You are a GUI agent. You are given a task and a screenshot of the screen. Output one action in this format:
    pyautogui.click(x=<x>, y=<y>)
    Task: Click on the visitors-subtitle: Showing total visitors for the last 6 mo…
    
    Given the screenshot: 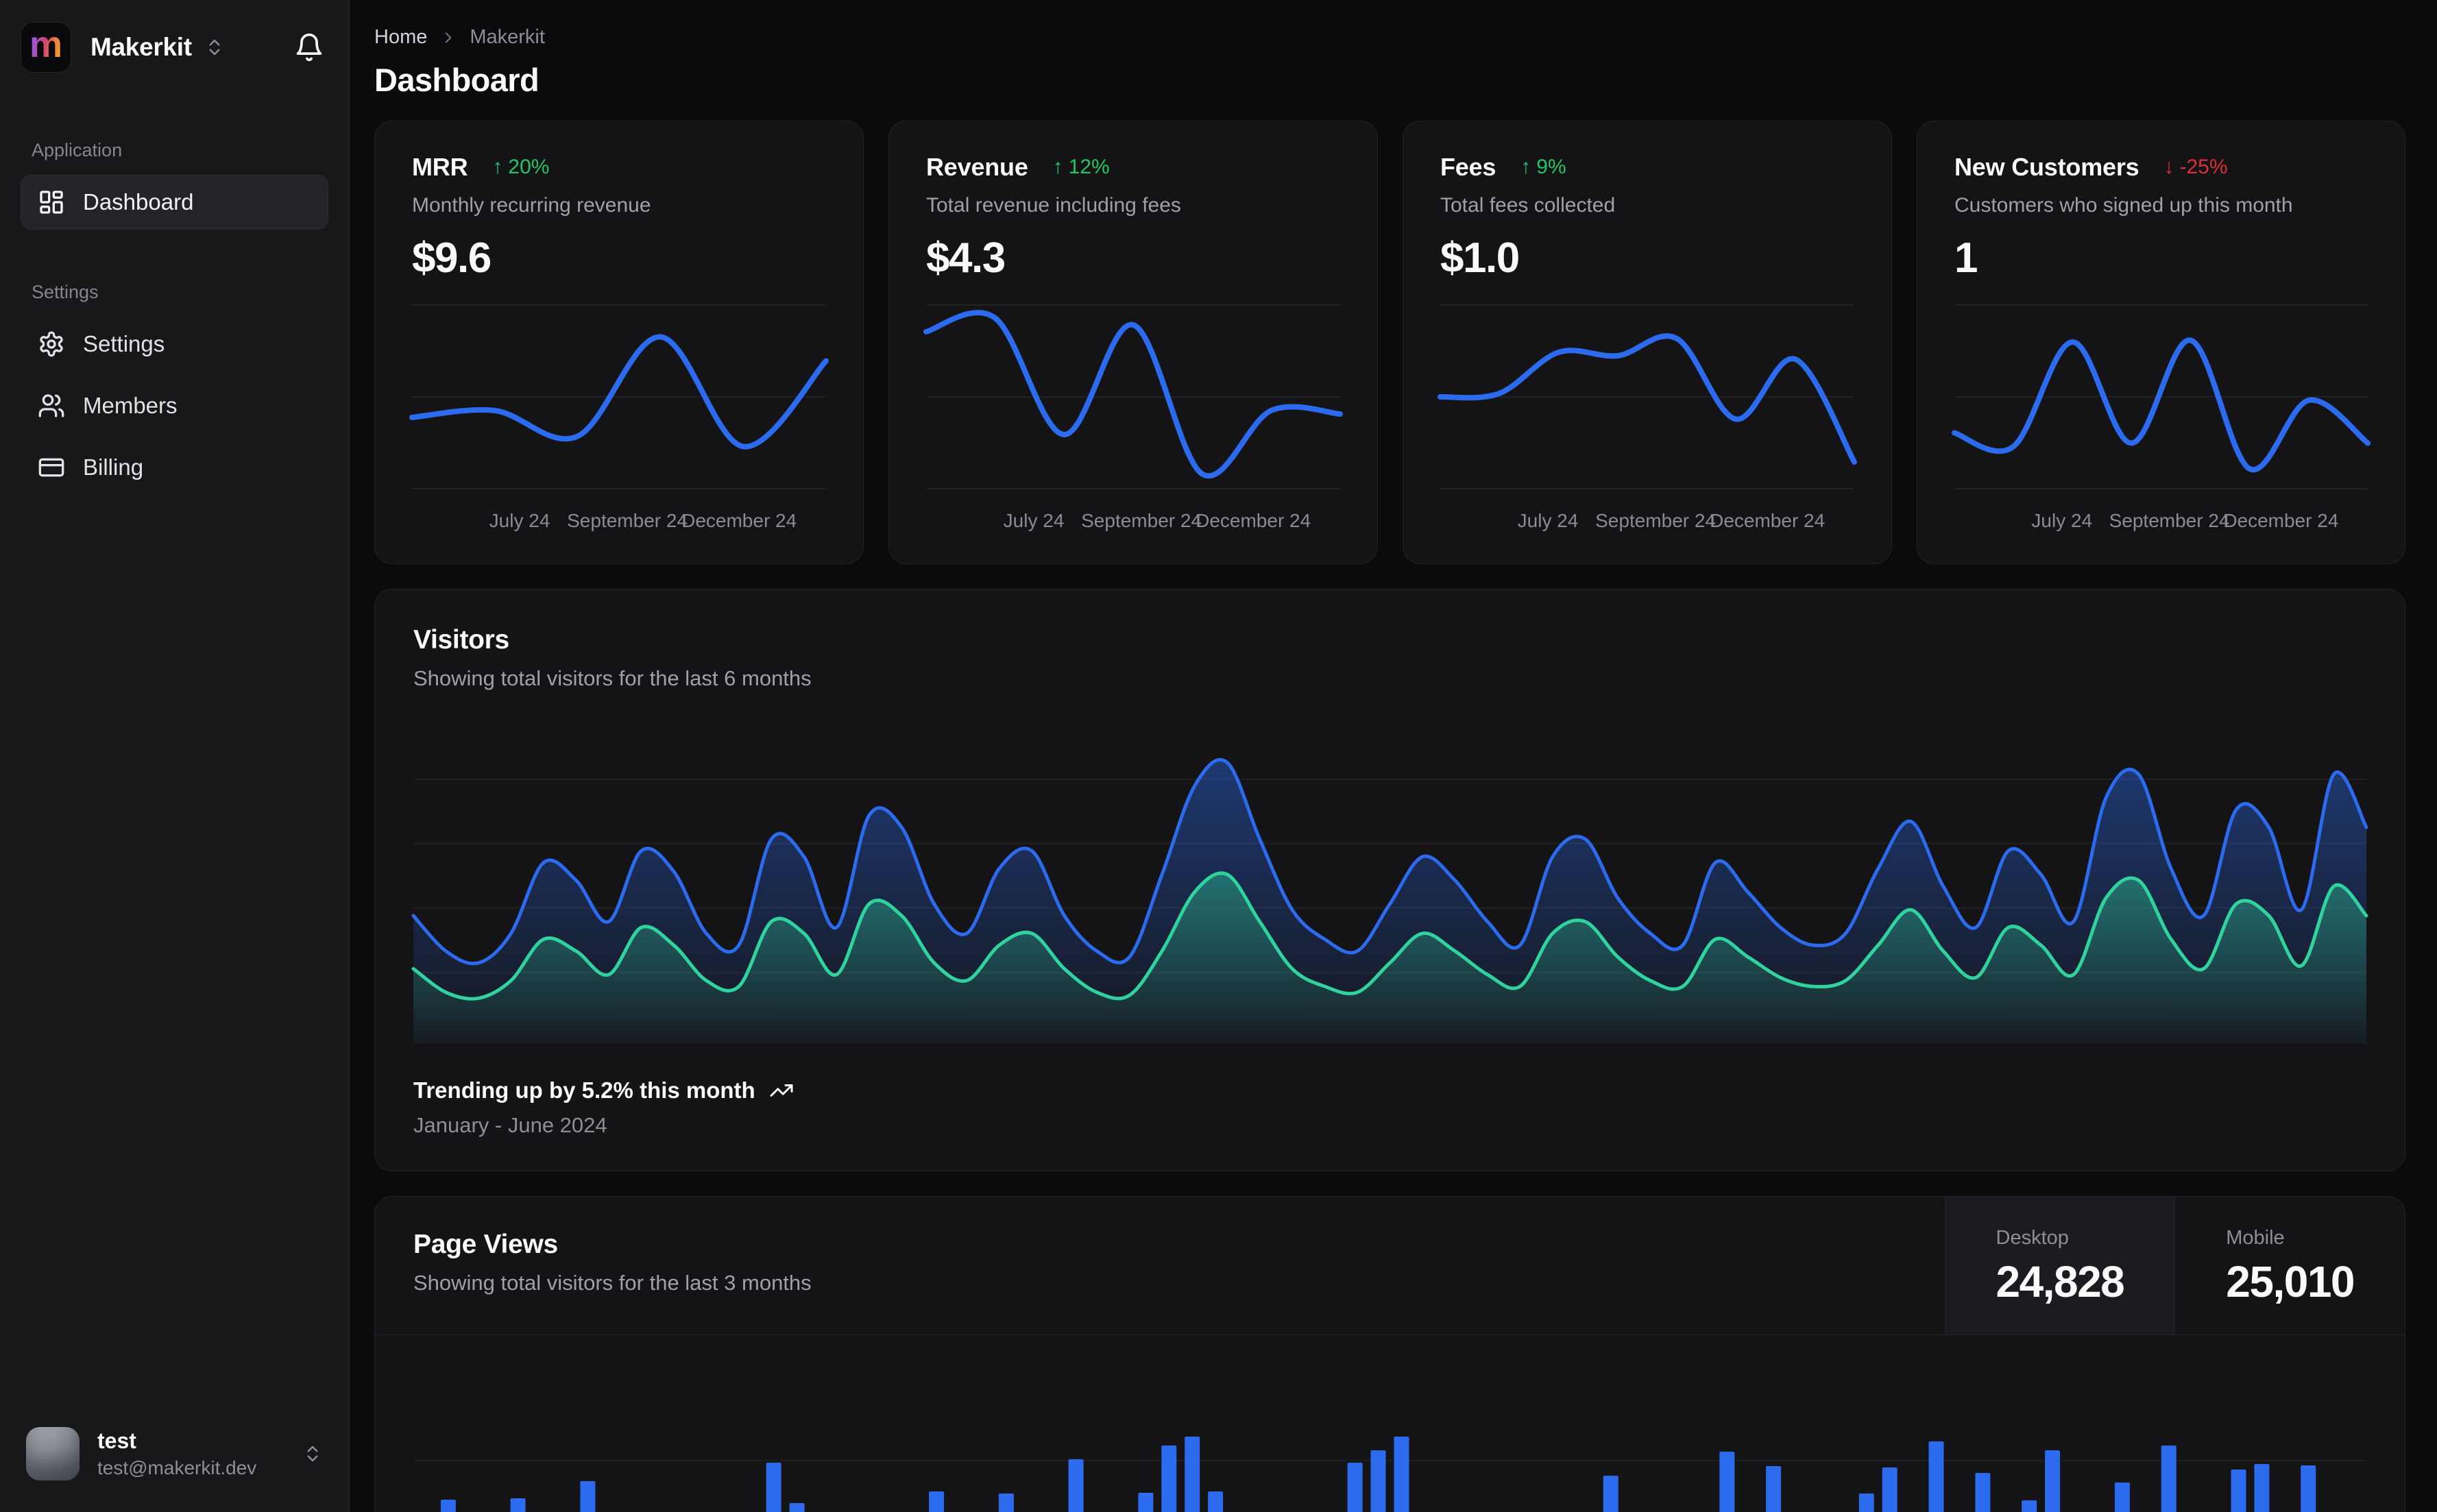 What is the action you would take?
    pyautogui.click(x=613, y=678)
    